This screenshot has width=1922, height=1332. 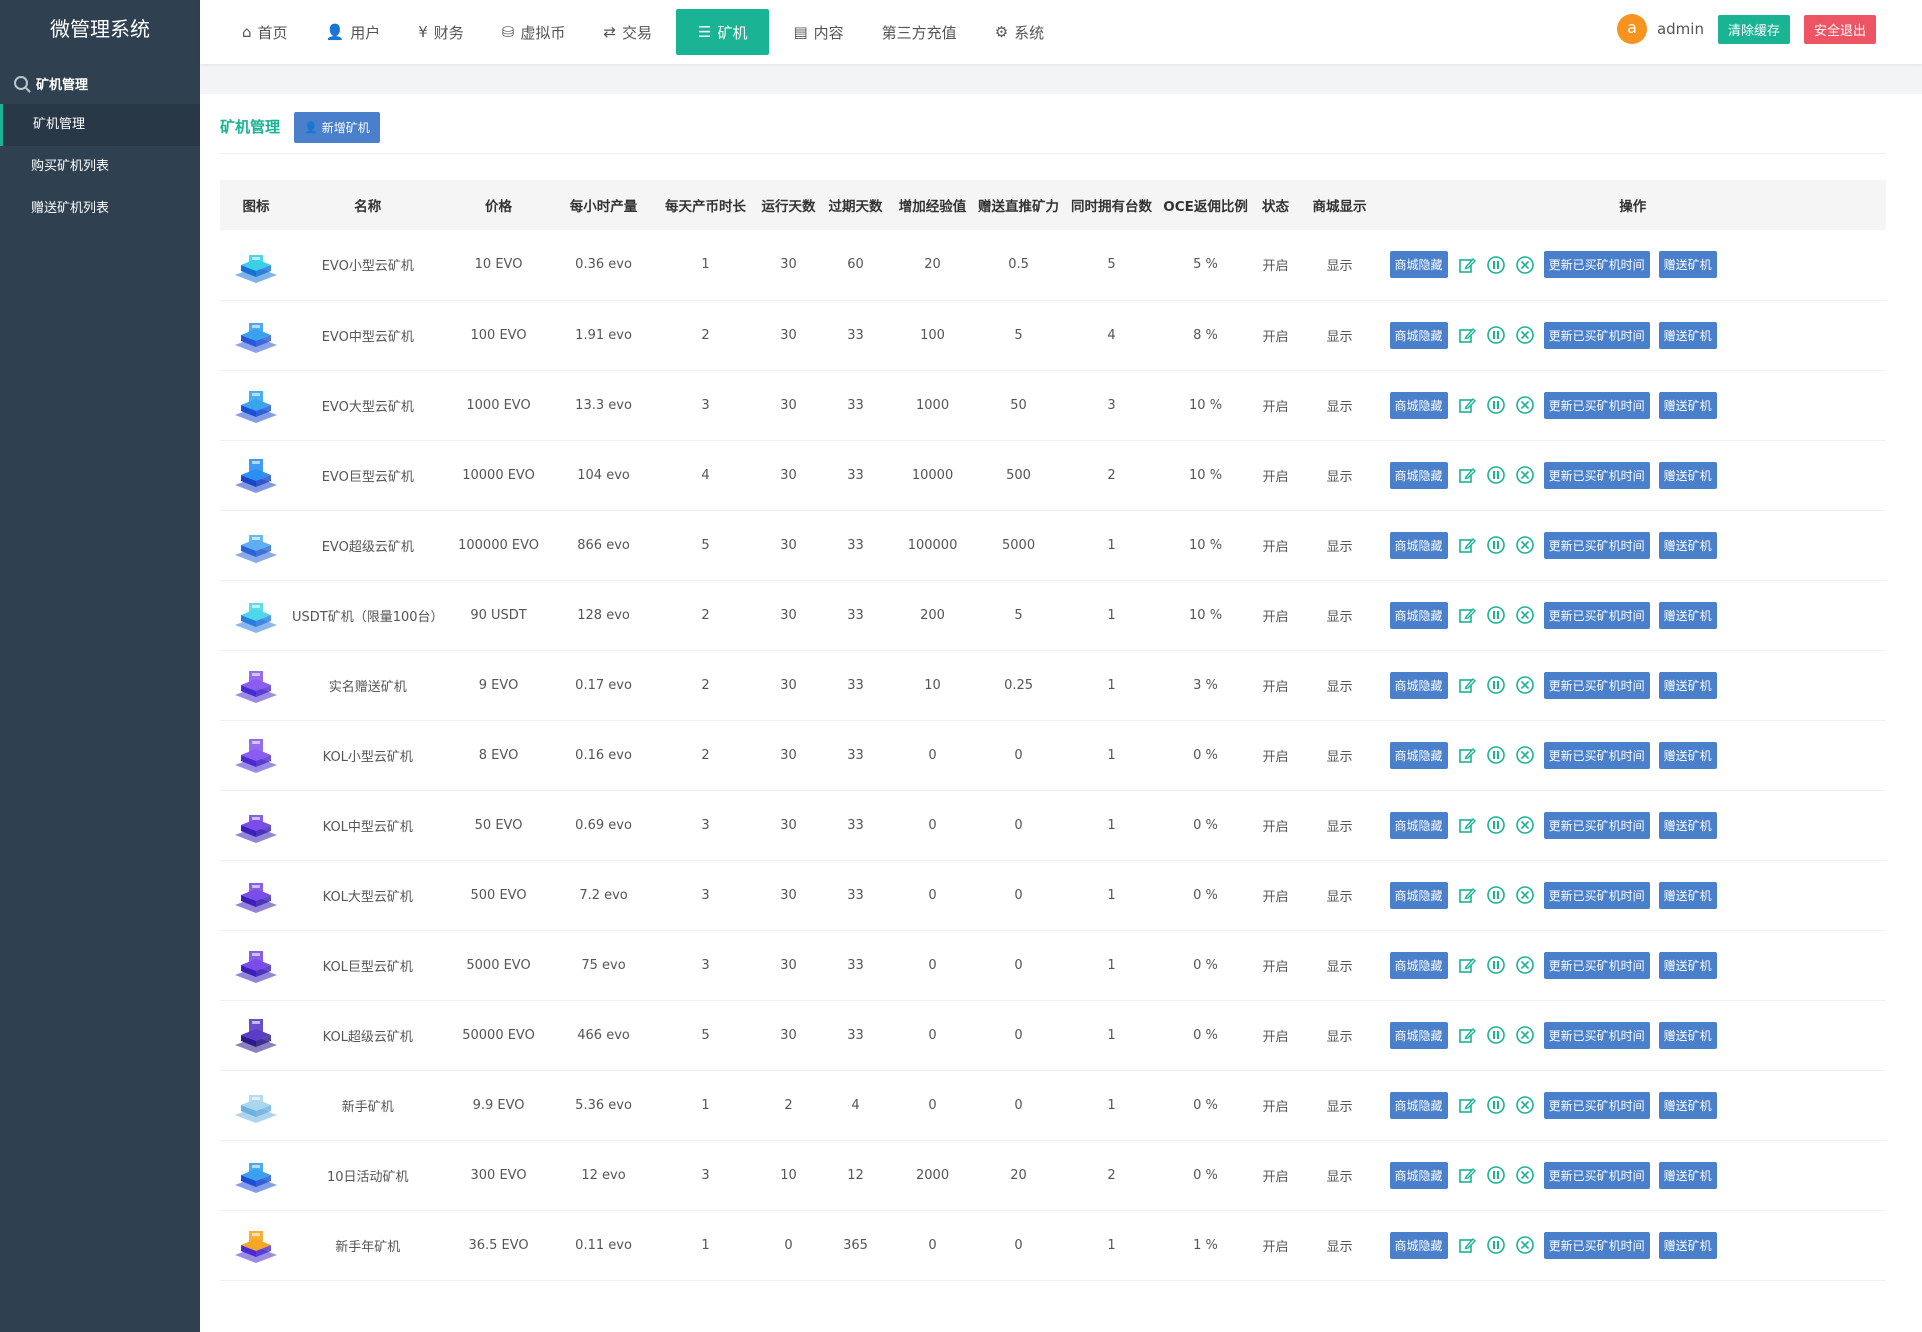 I want to click on nav-item-third-party-recharge: 第三方充值, so click(x=919, y=32).